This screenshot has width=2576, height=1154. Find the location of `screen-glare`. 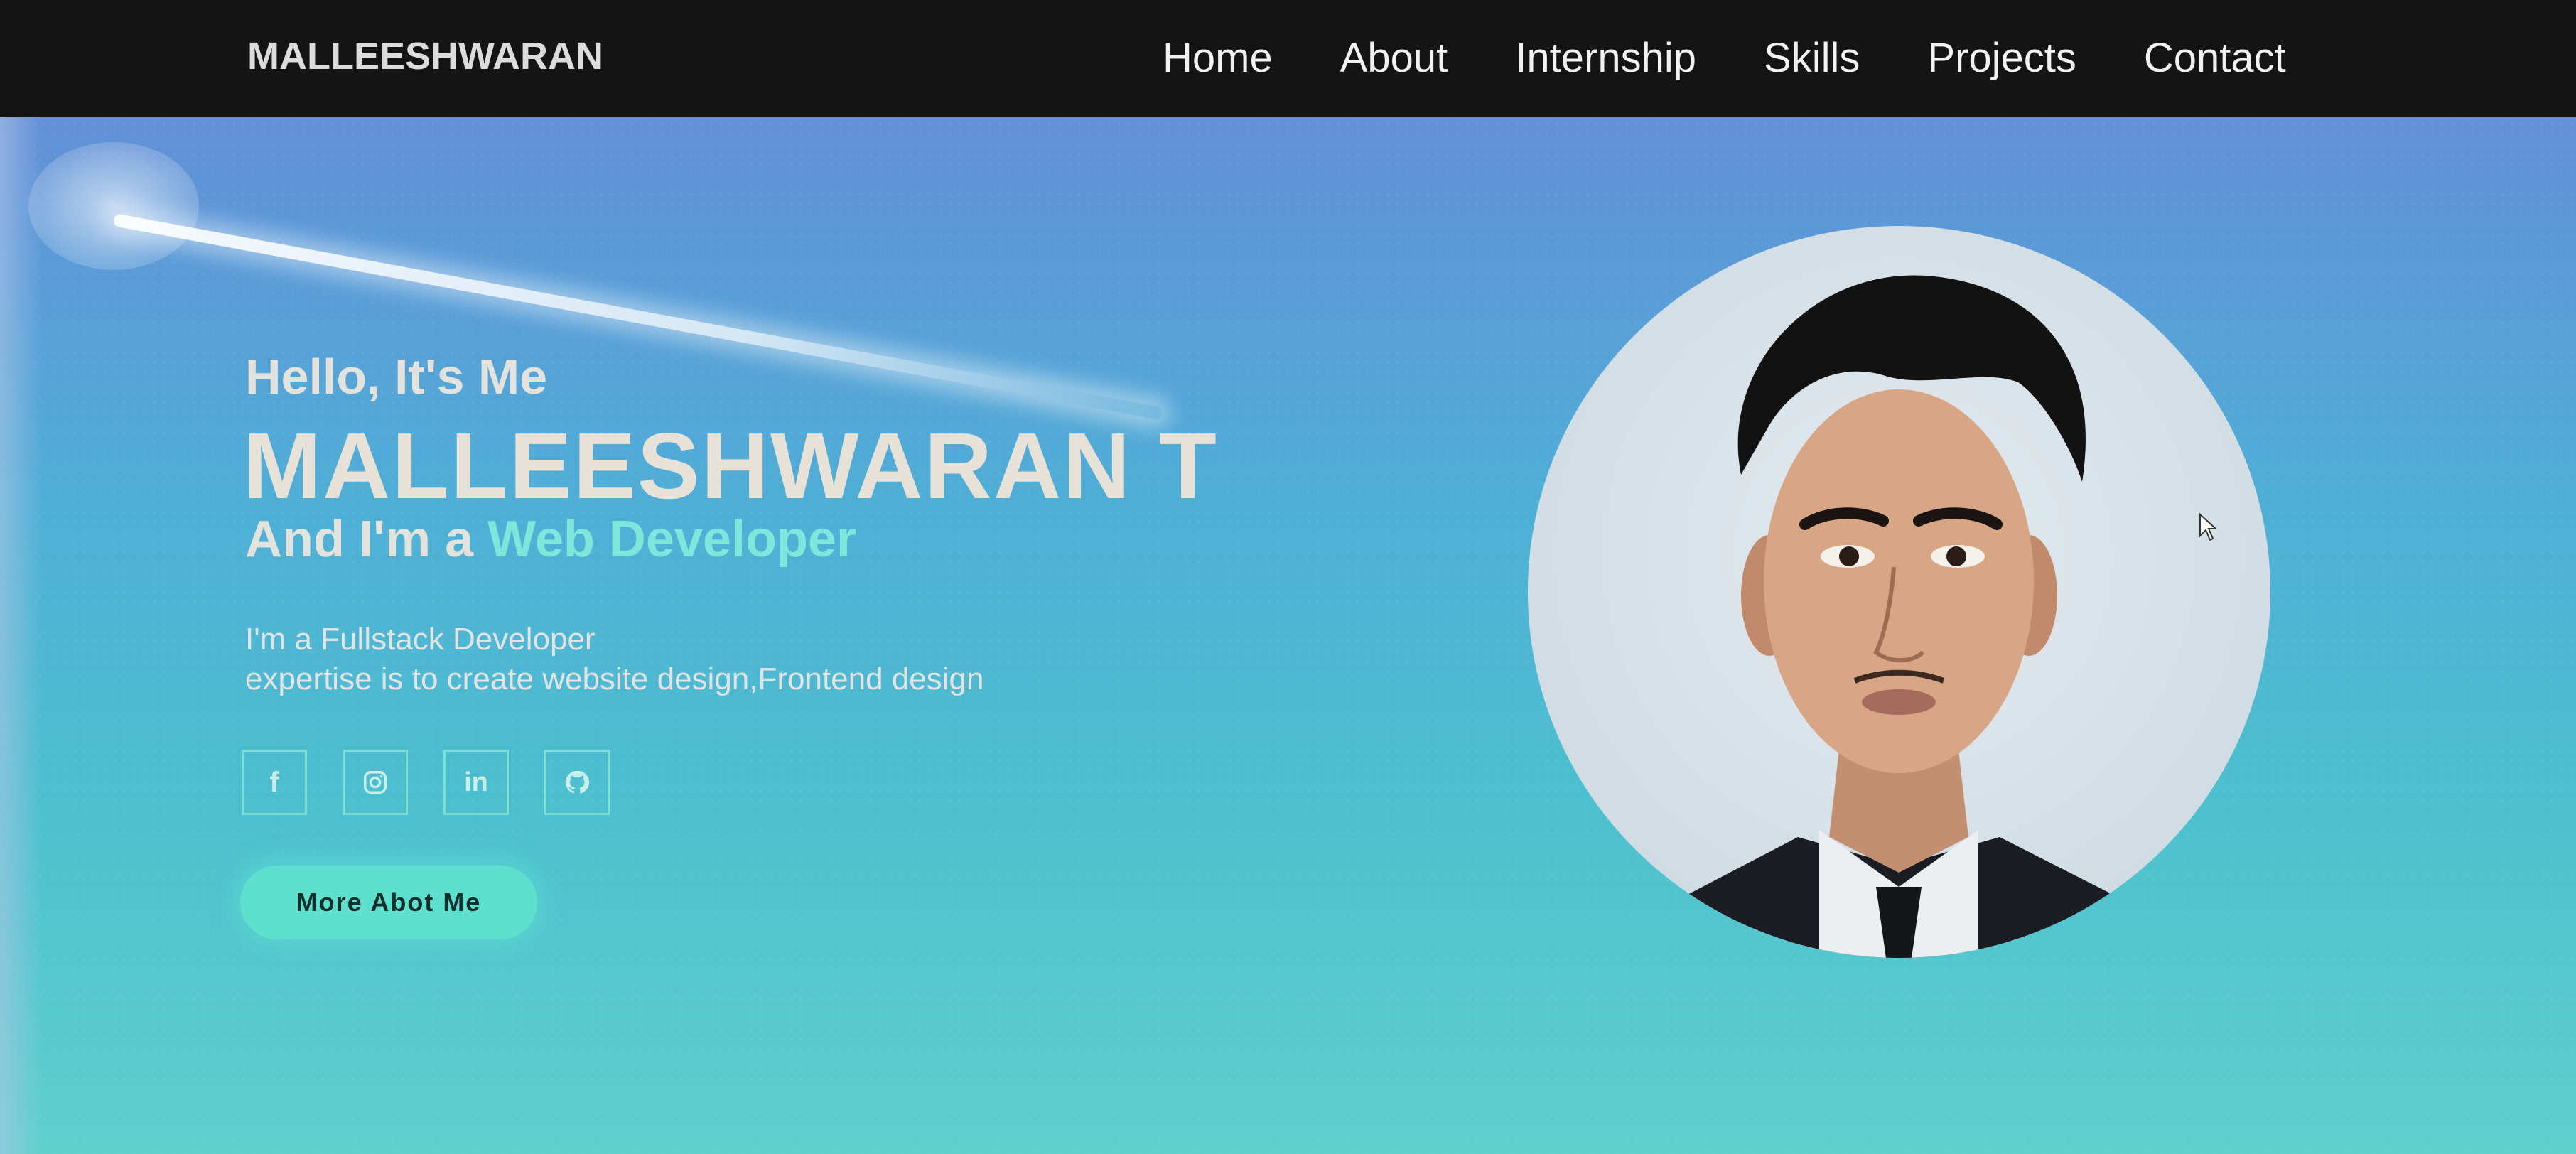

screen-glare is located at coordinates (113, 206).